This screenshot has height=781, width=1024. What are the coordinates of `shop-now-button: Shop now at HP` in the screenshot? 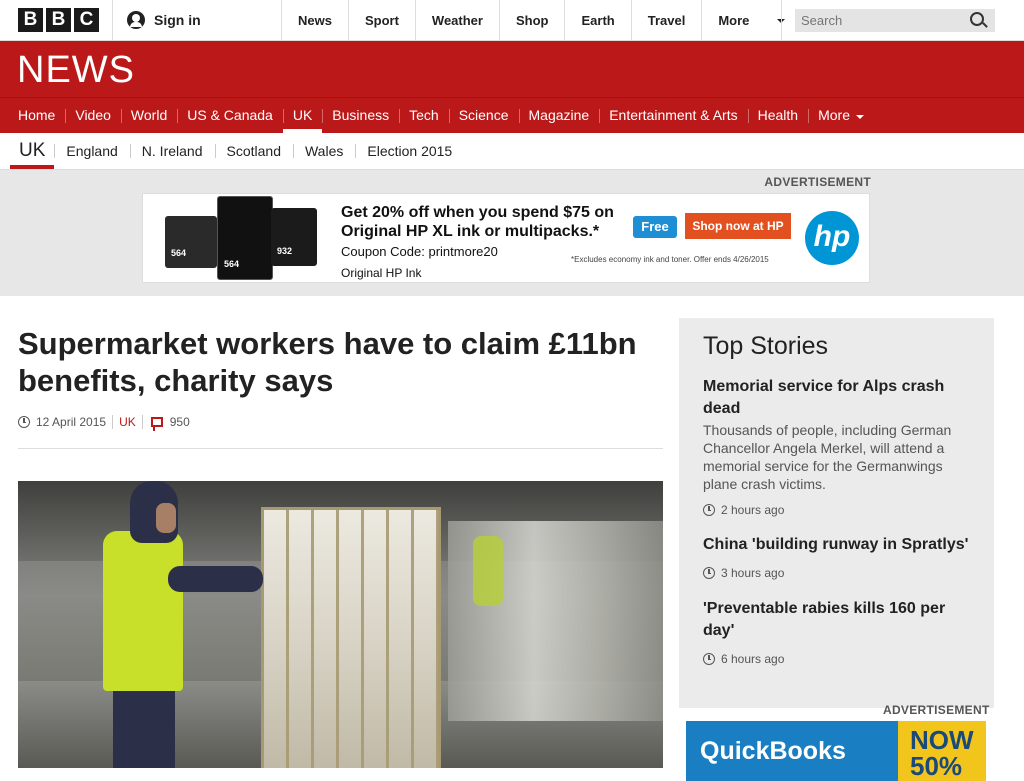 It's located at (738, 226).